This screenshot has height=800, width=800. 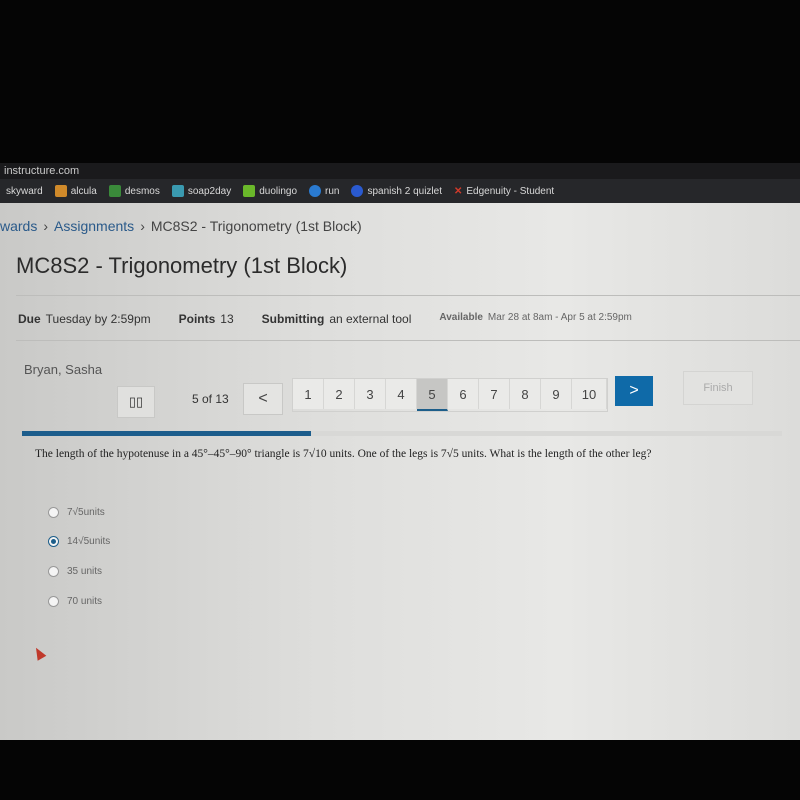 What do you see at coordinates (177, 191) in the screenshot?
I see `soap2day-icon` at bounding box center [177, 191].